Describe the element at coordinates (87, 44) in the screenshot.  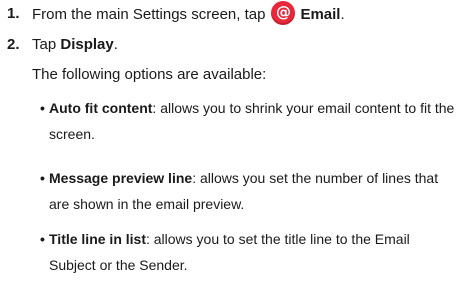
I see `step-bold-term: Display` at that location.